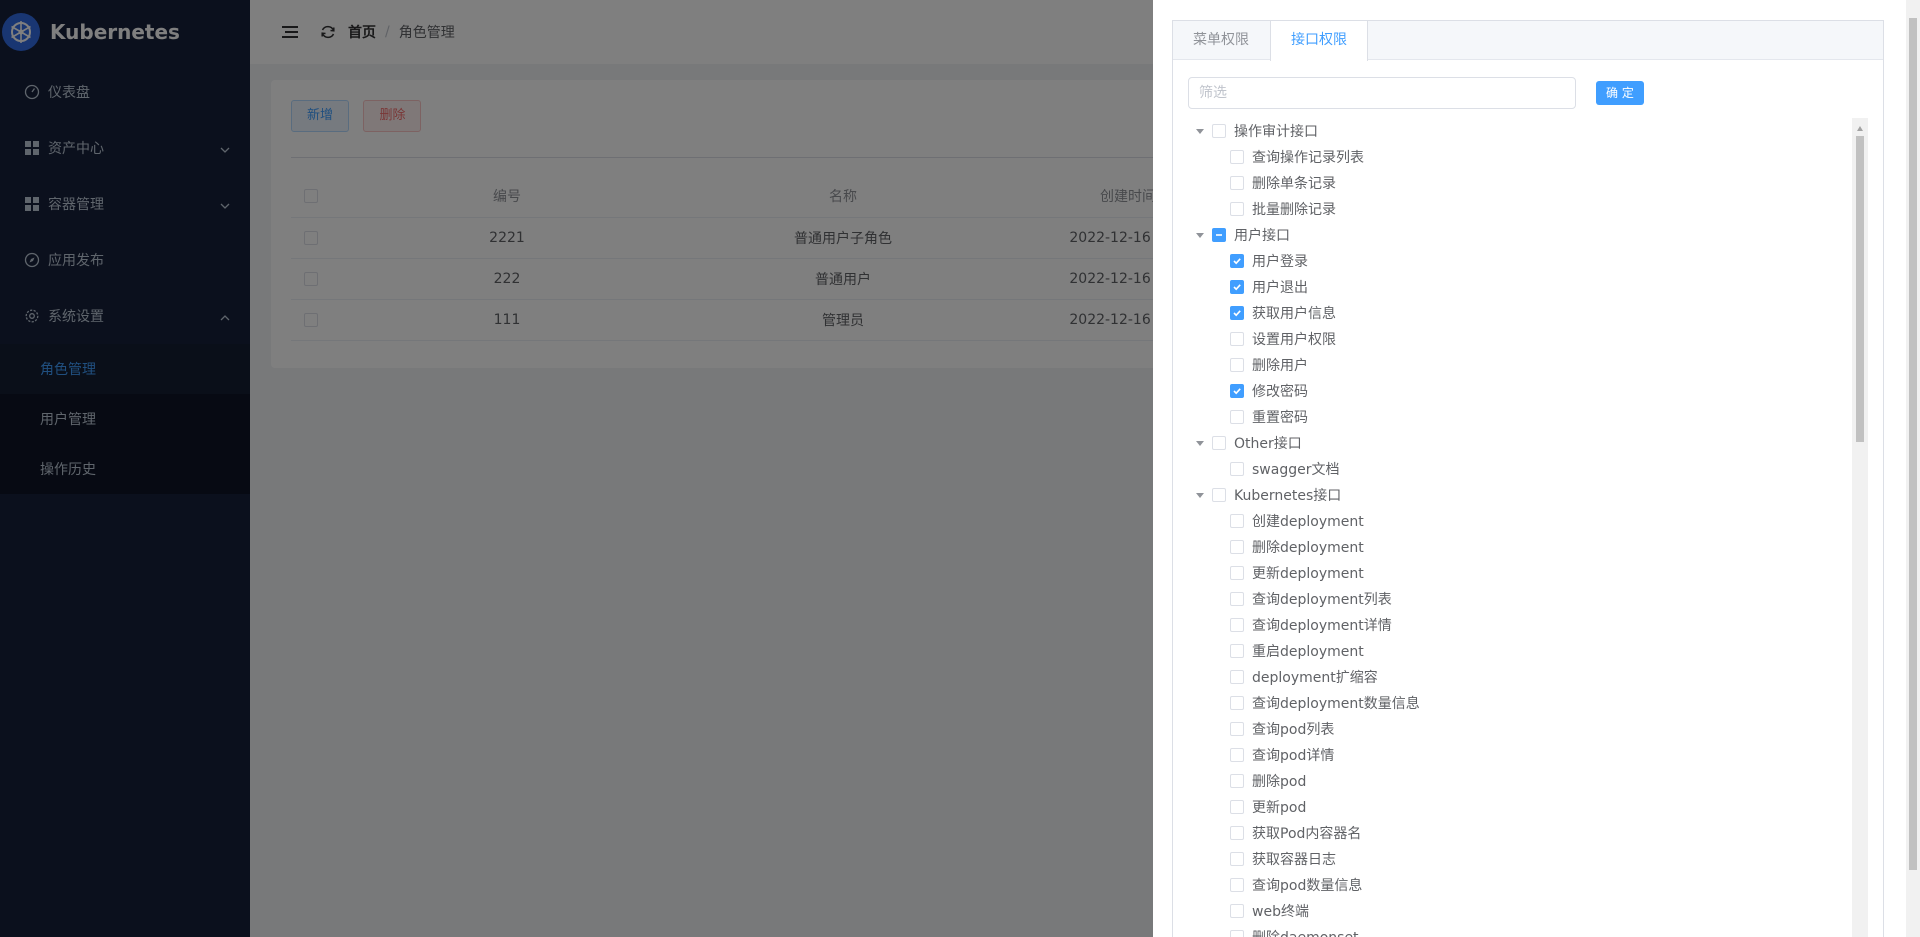 Image resolution: width=1920 pixels, height=937 pixels. Describe the element at coordinates (1319, 41) in the screenshot. I see `tab-api-permissions: 接口权限` at that location.